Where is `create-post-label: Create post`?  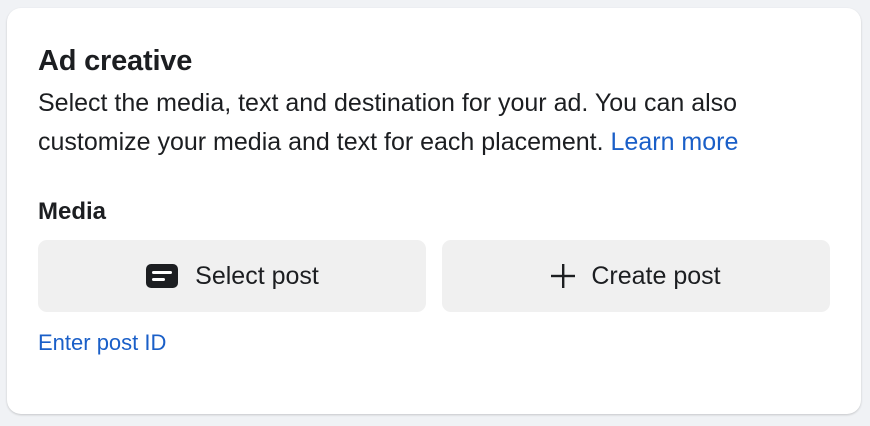 create-post-label: Create post is located at coordinates (656, 275).